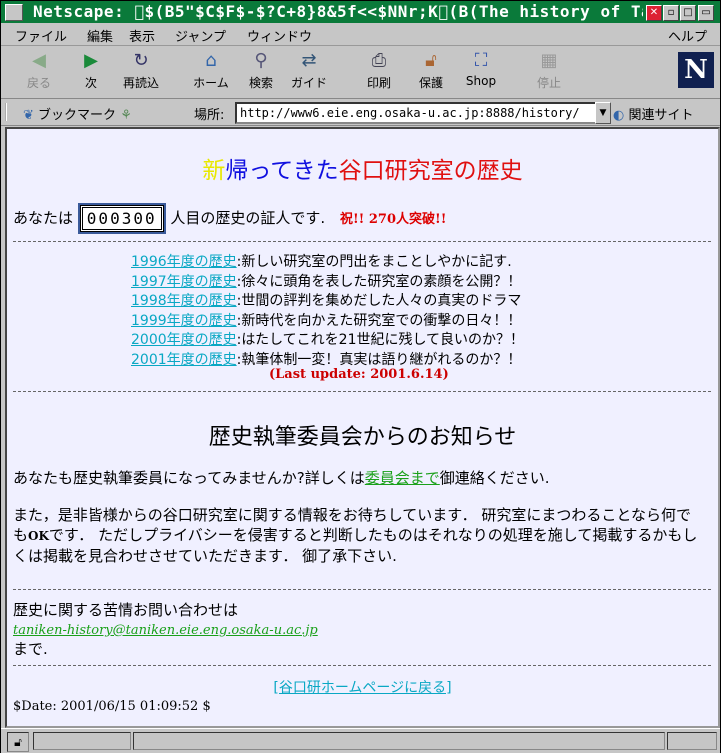 The image size is (721, 753). I want to click on bookmarks-label: ブックマーク, so click(77, 115).